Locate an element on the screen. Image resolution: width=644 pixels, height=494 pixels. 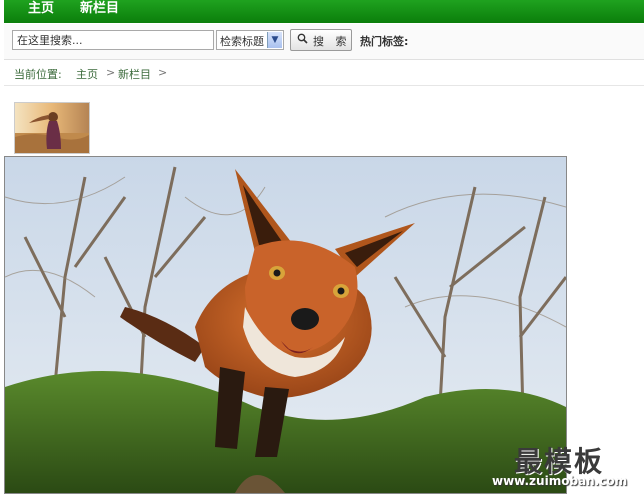
breadcrumb: 当前位置: 主页 > 新栏目 > is located at coordinates (324, 73).